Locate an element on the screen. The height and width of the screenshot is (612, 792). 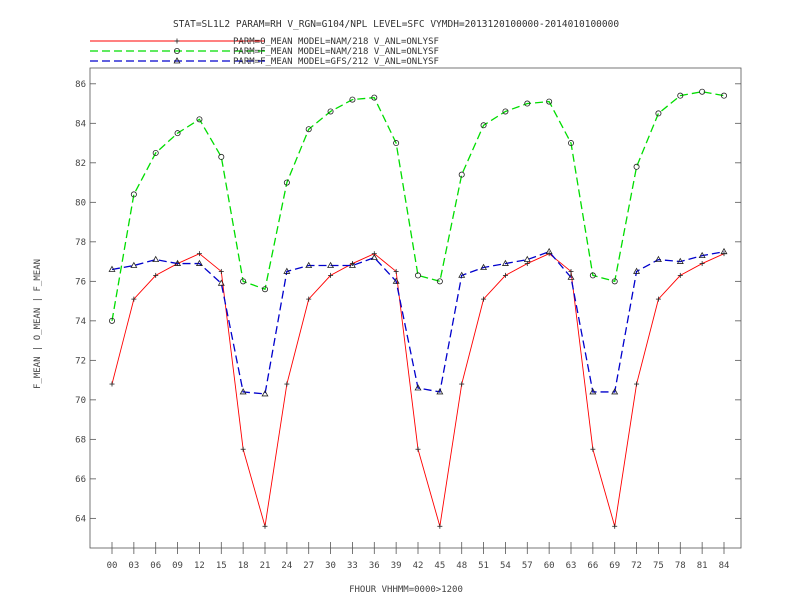
y-axis-label: F_MEAN | O_MEAN | F_MEAN is located at coordinates (38, 324).